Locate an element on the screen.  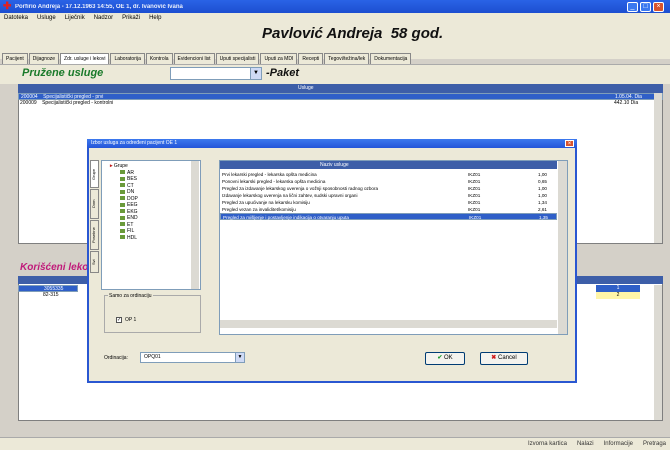
tab-dom: Dom is located at coordinates (94, 204).